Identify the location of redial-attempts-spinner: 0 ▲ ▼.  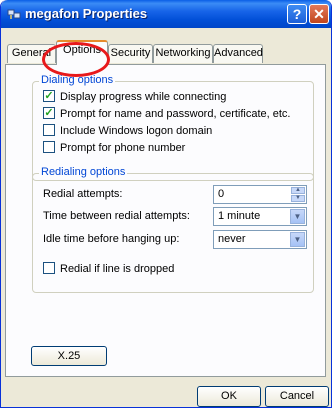
(260, 194).